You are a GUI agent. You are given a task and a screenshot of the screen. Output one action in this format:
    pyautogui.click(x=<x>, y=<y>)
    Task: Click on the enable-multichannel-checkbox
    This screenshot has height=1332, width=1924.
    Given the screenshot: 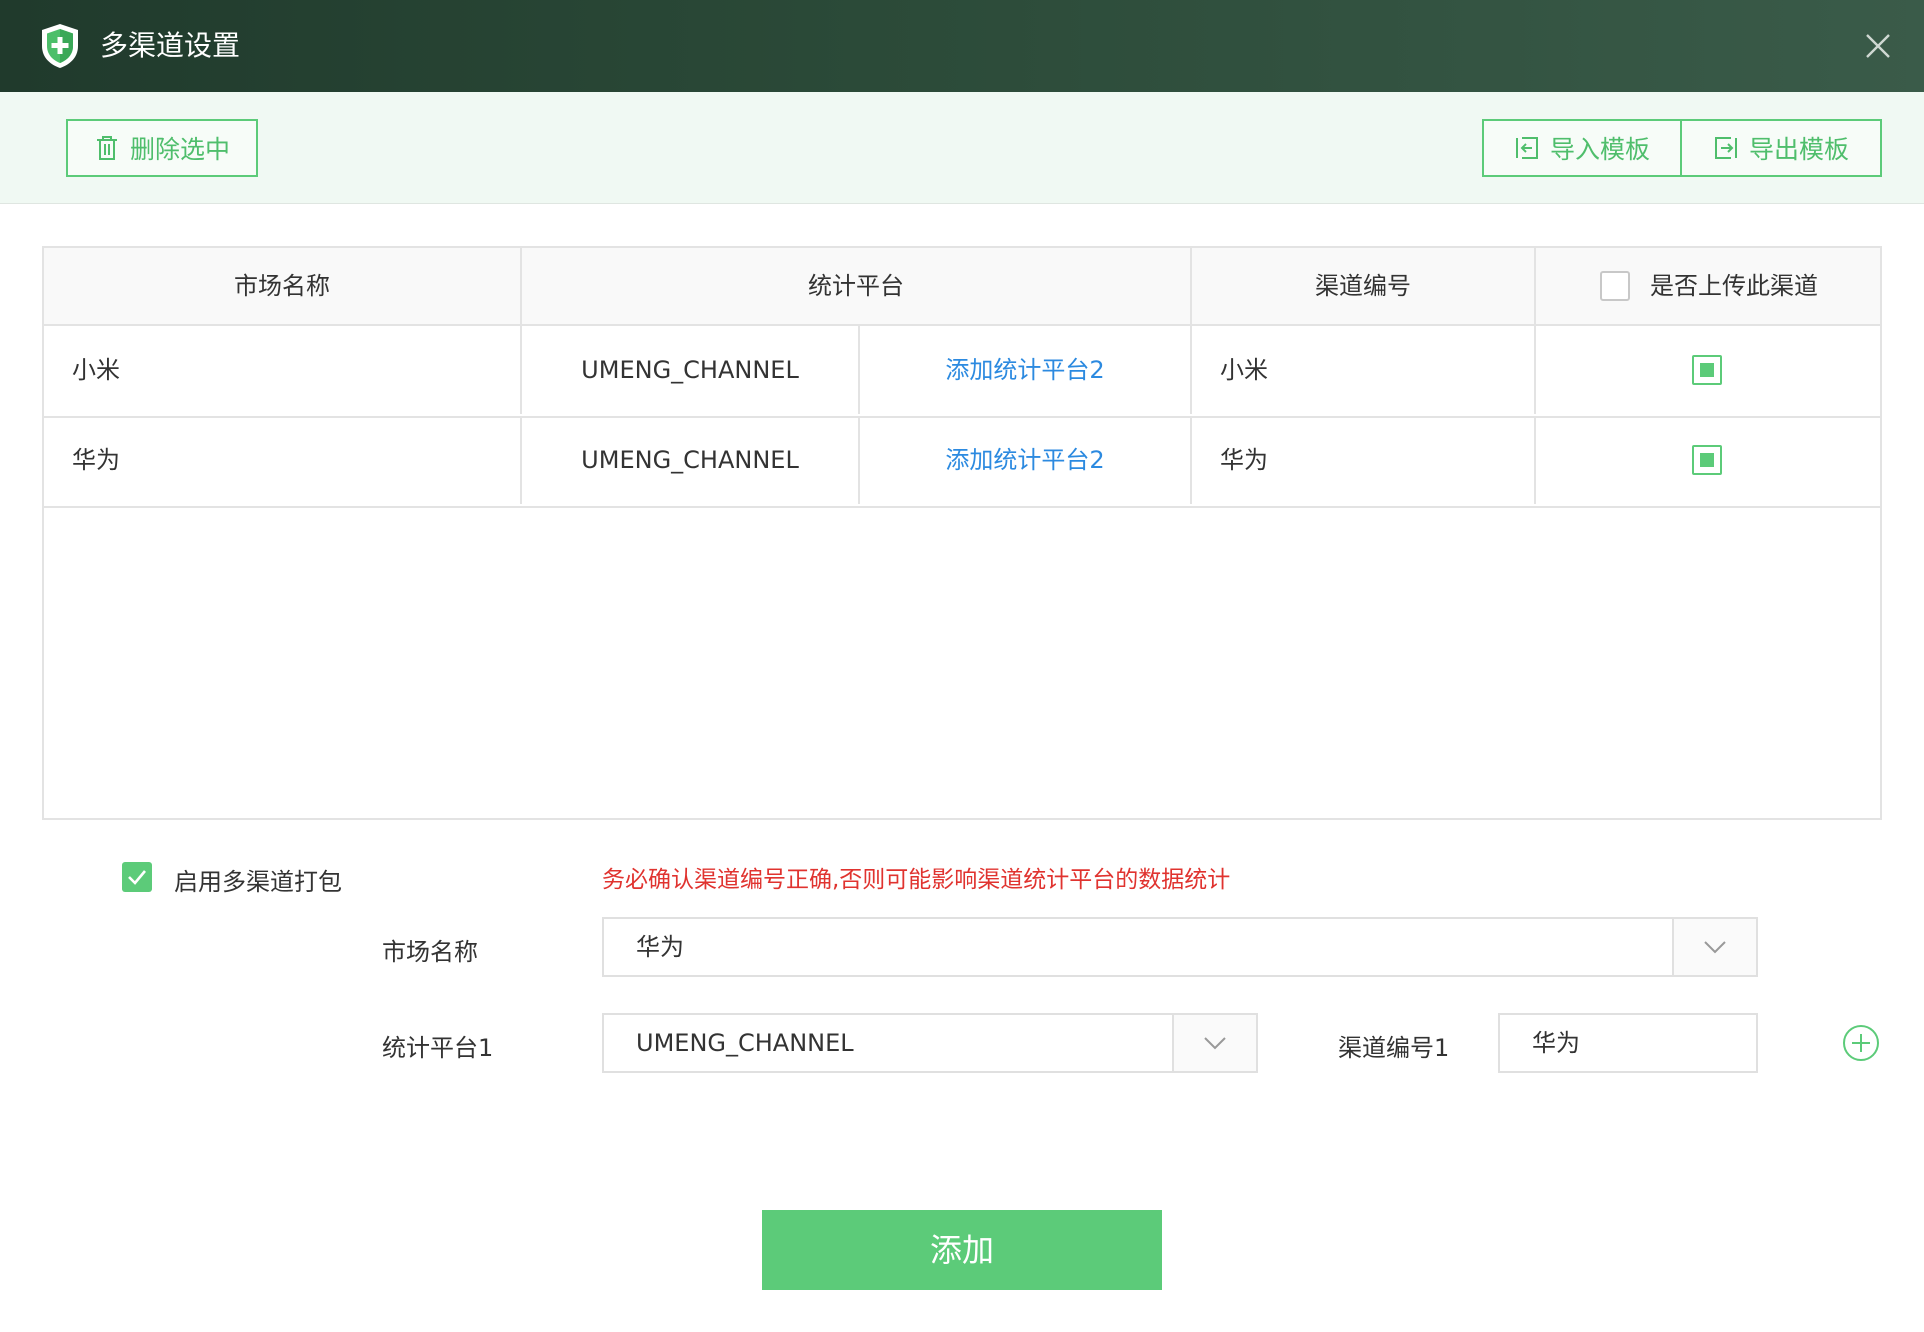 What is the action you would take?
    pyautogui.click(x=137, y=877)
    